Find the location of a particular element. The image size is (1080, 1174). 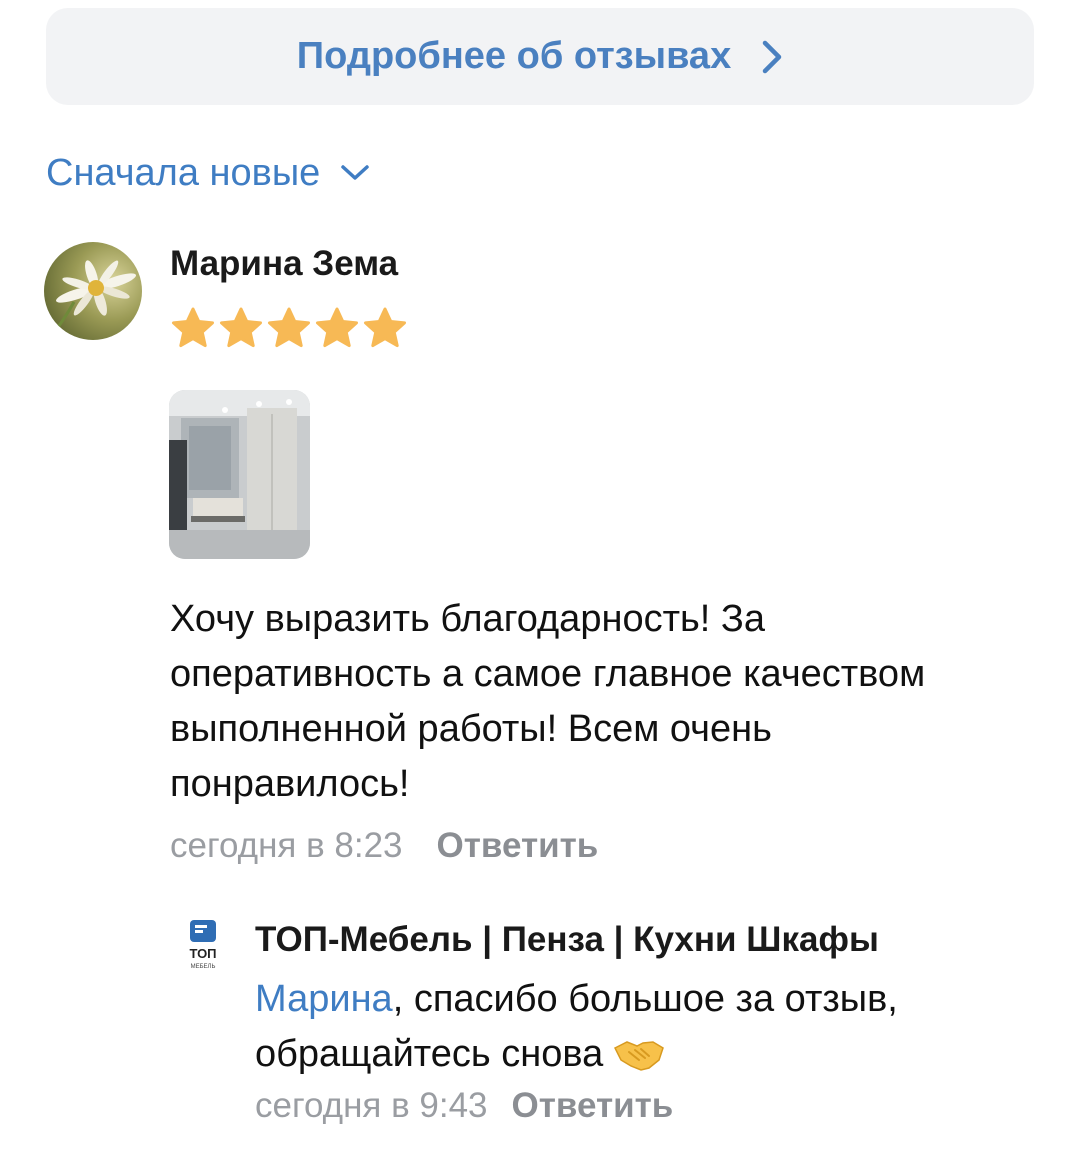

reviews-details-button: Подробнее об отзывах is located at coordinates (540, 56).